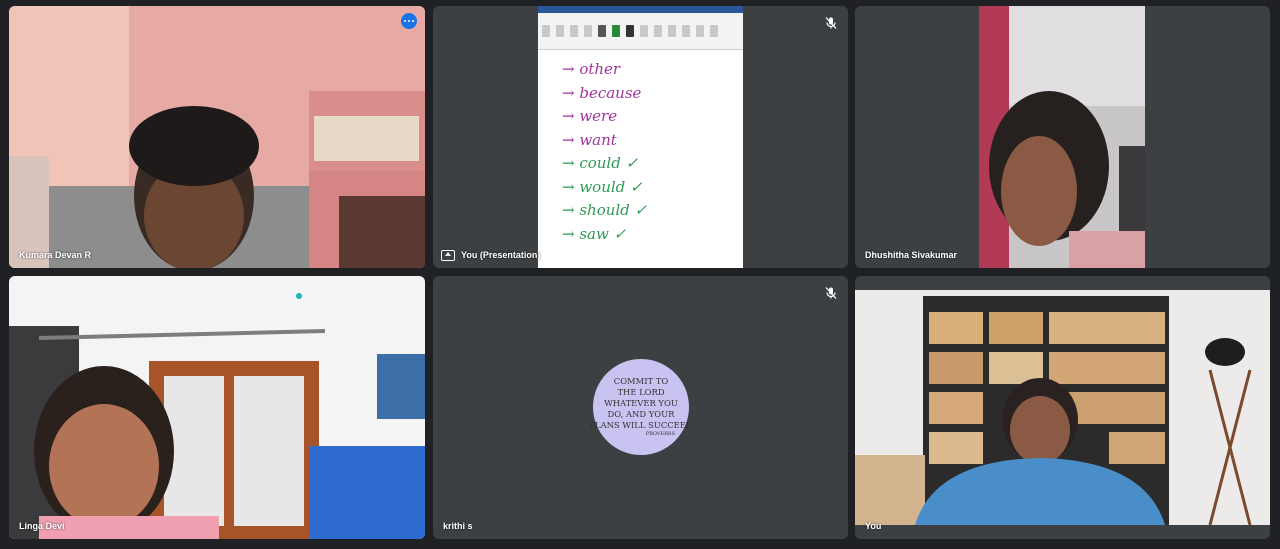 The width and height of the screenshot is (1280, 549). What do you see at coordinates (590, 116) in the screenshot?
I see `word-item: → were` at bounding box center [590, 116].